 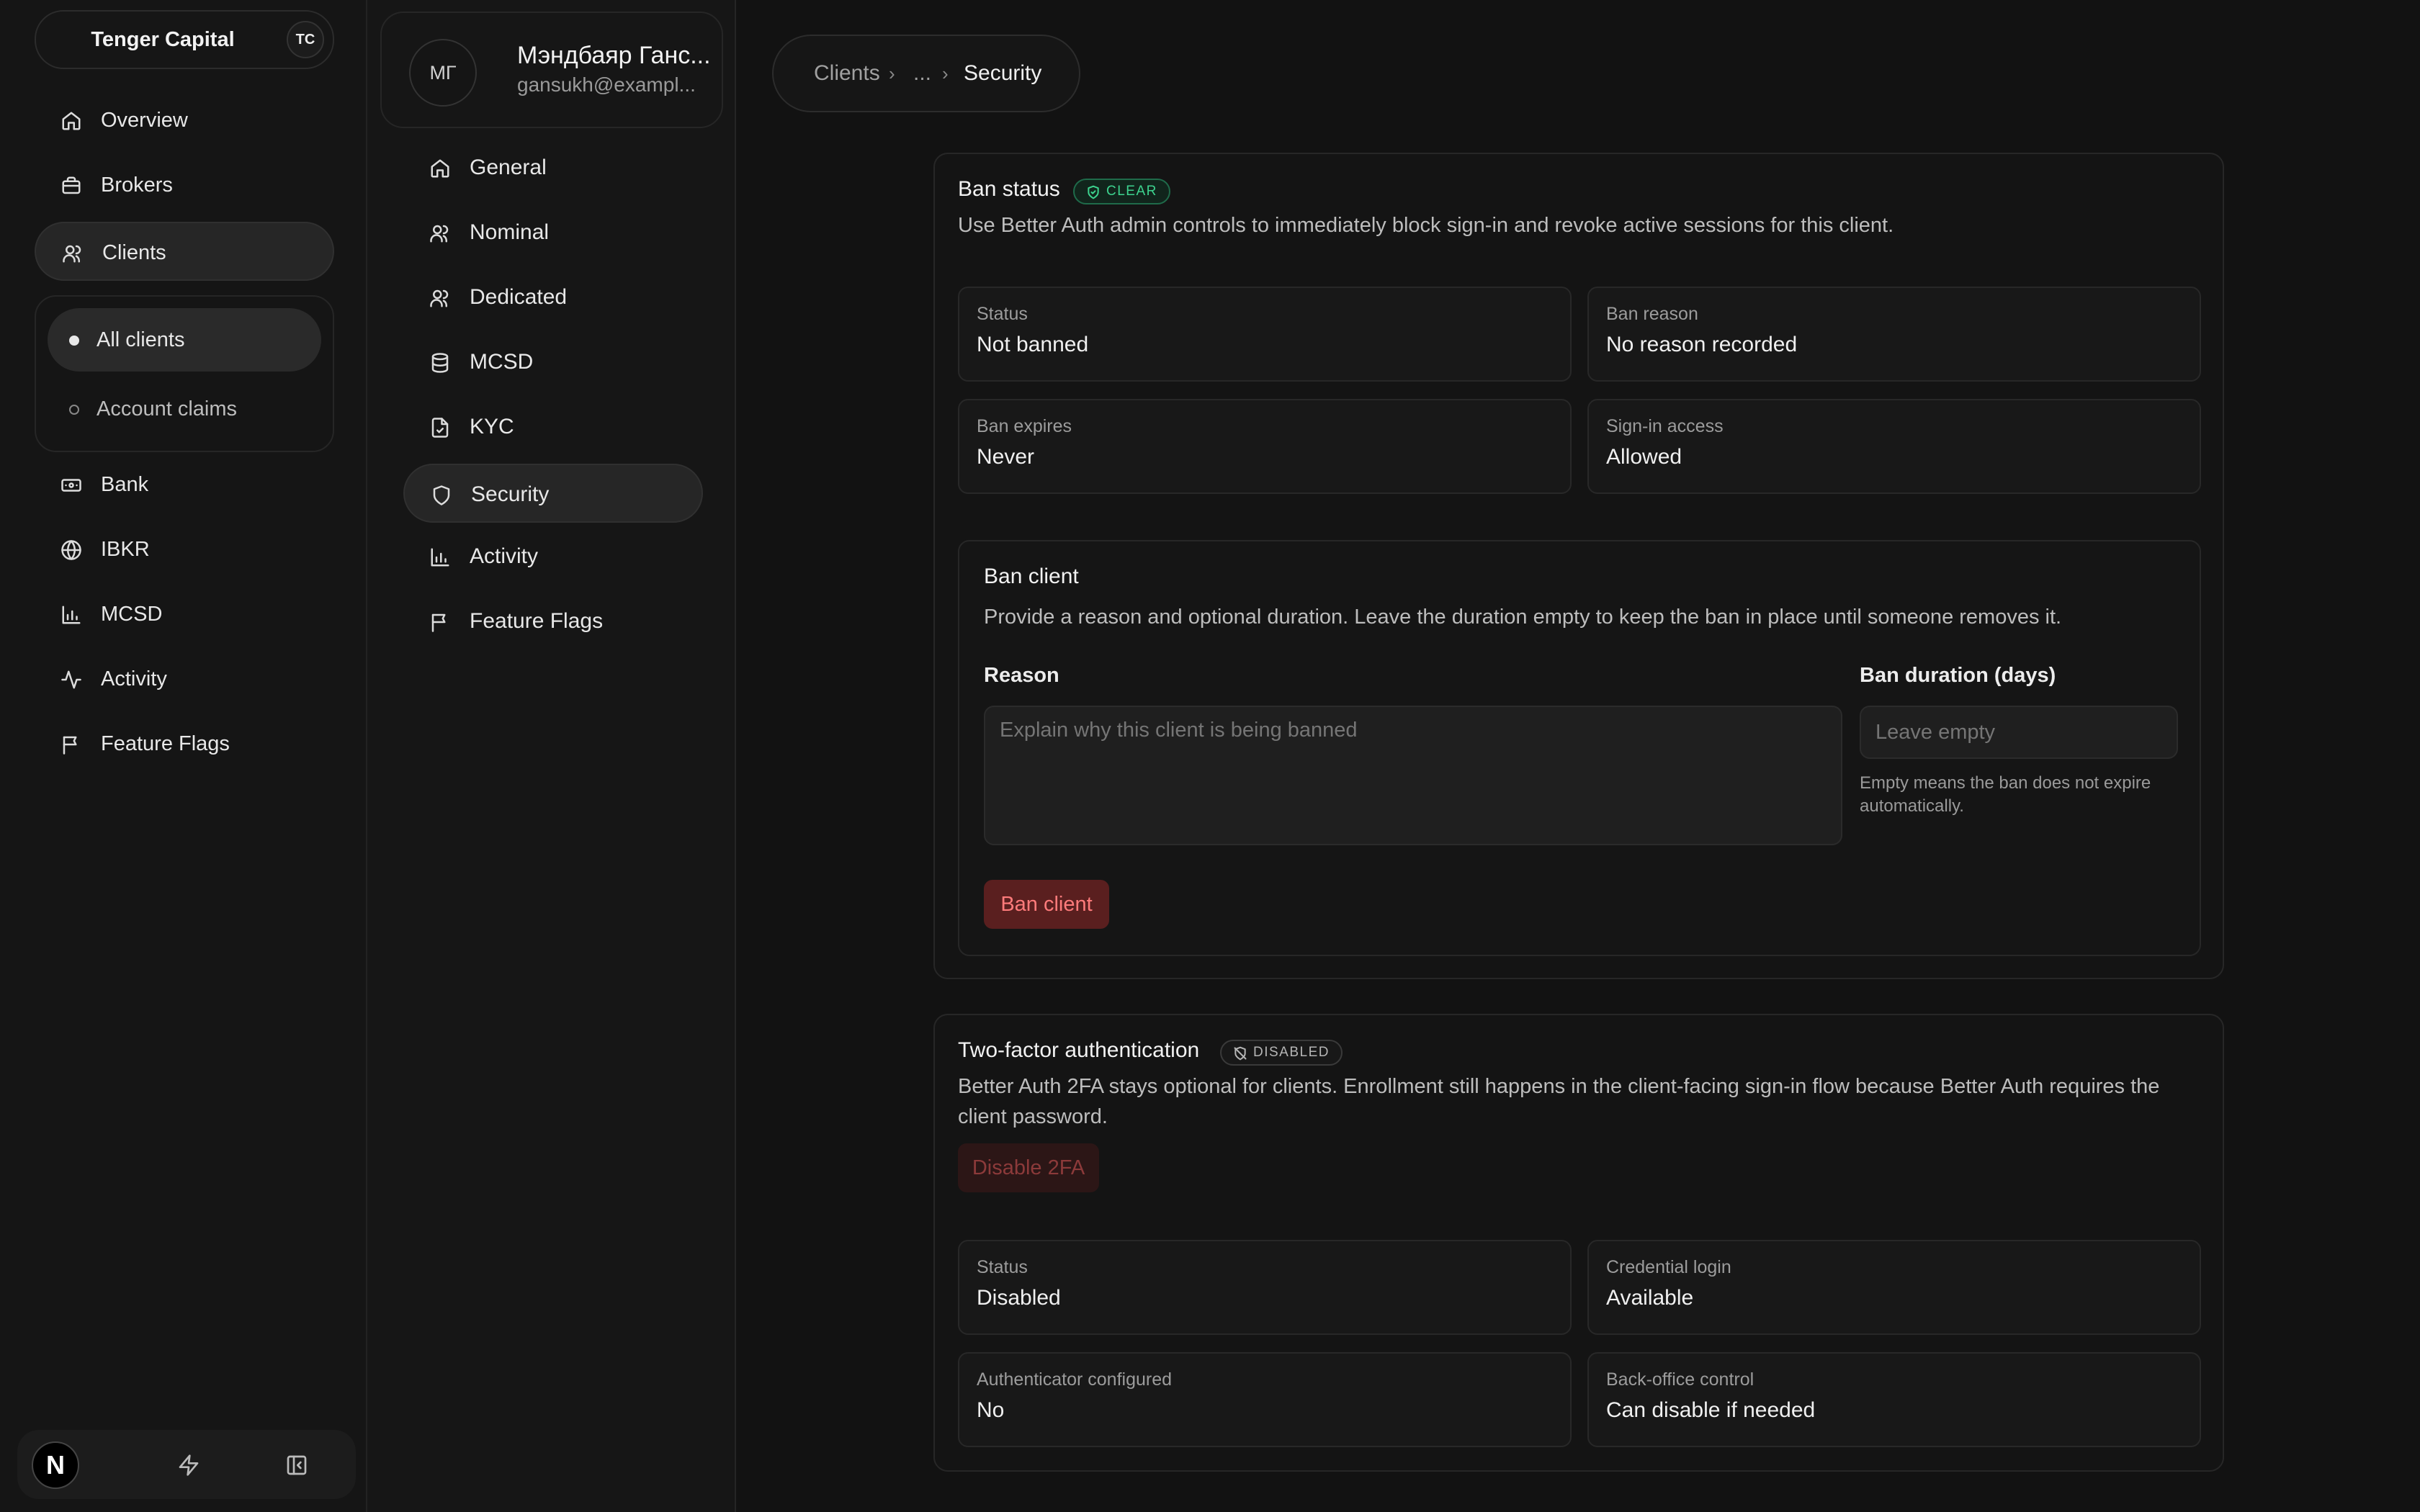 I want to click on breadcrumb-clients: Clients, so click(x=847, y=73).